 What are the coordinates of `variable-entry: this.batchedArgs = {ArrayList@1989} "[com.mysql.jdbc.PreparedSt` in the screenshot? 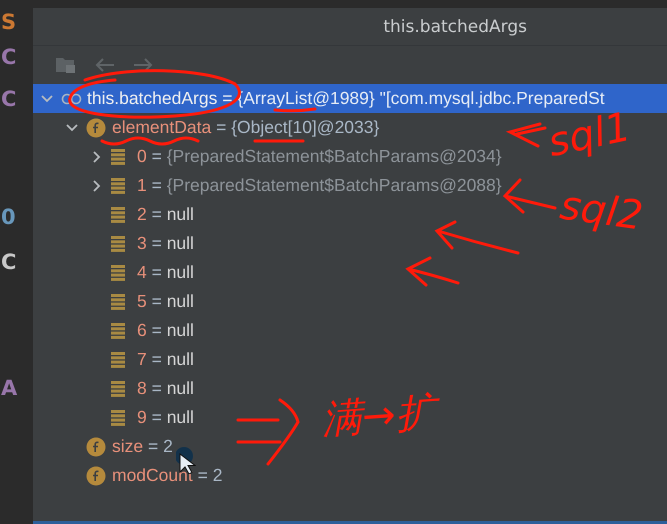 It's located at (346, 98).